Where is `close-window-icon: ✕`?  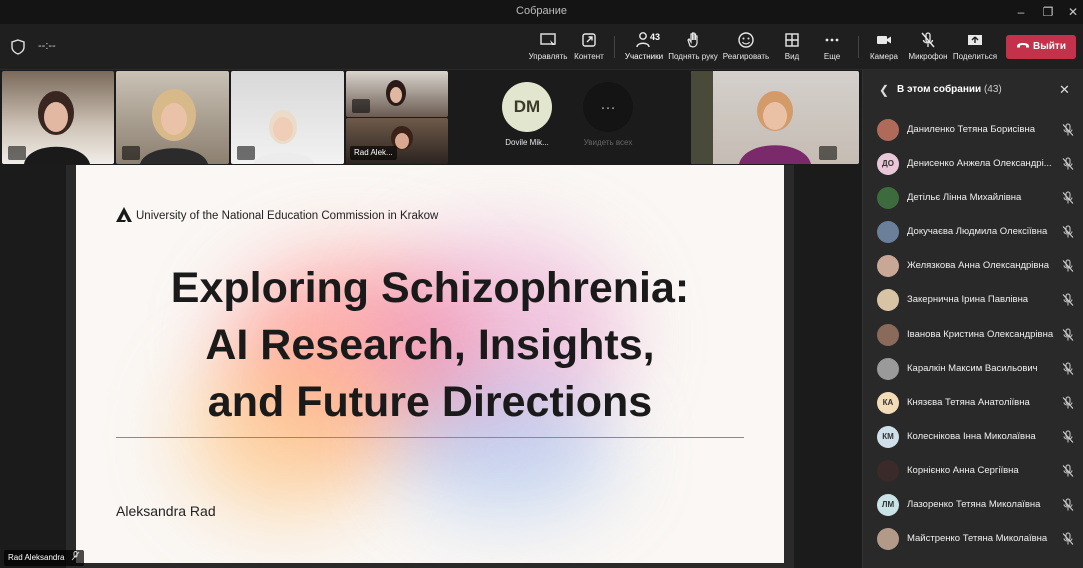 close-window-icon: ✕ is located at coordinates (1071, 12).